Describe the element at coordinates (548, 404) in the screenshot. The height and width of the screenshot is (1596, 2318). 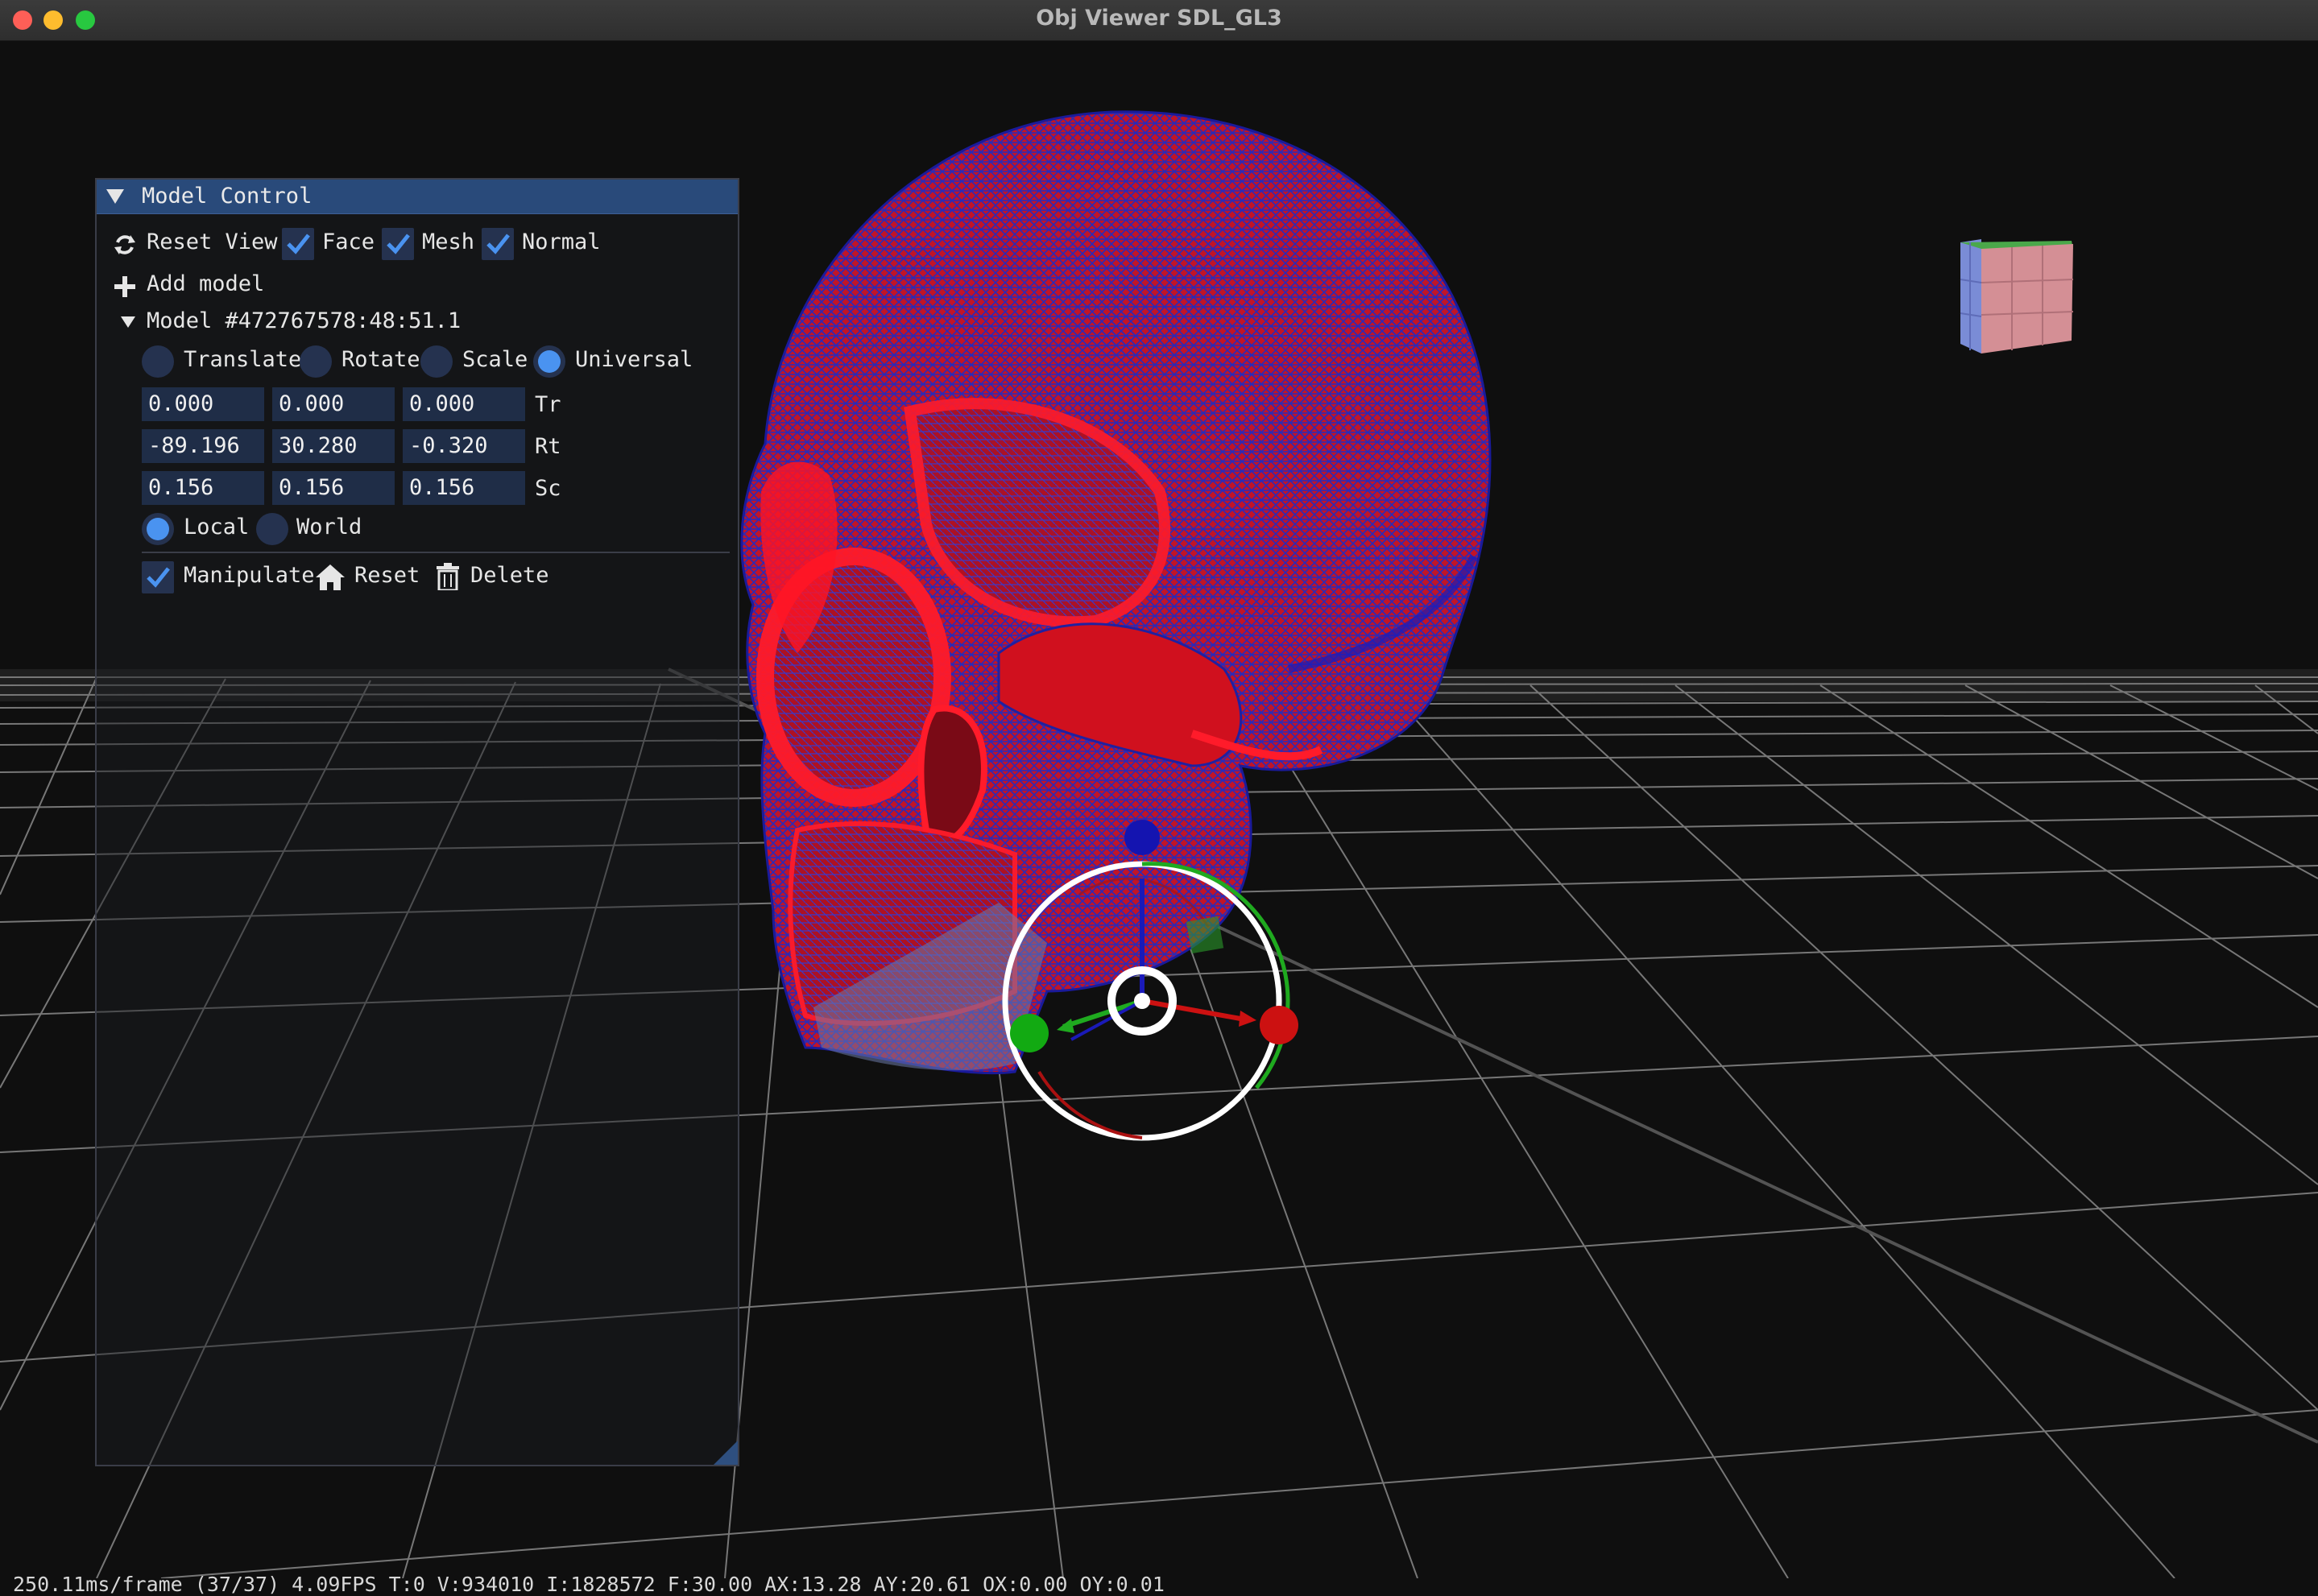
I see `translate-row-label: Tr` at that location.